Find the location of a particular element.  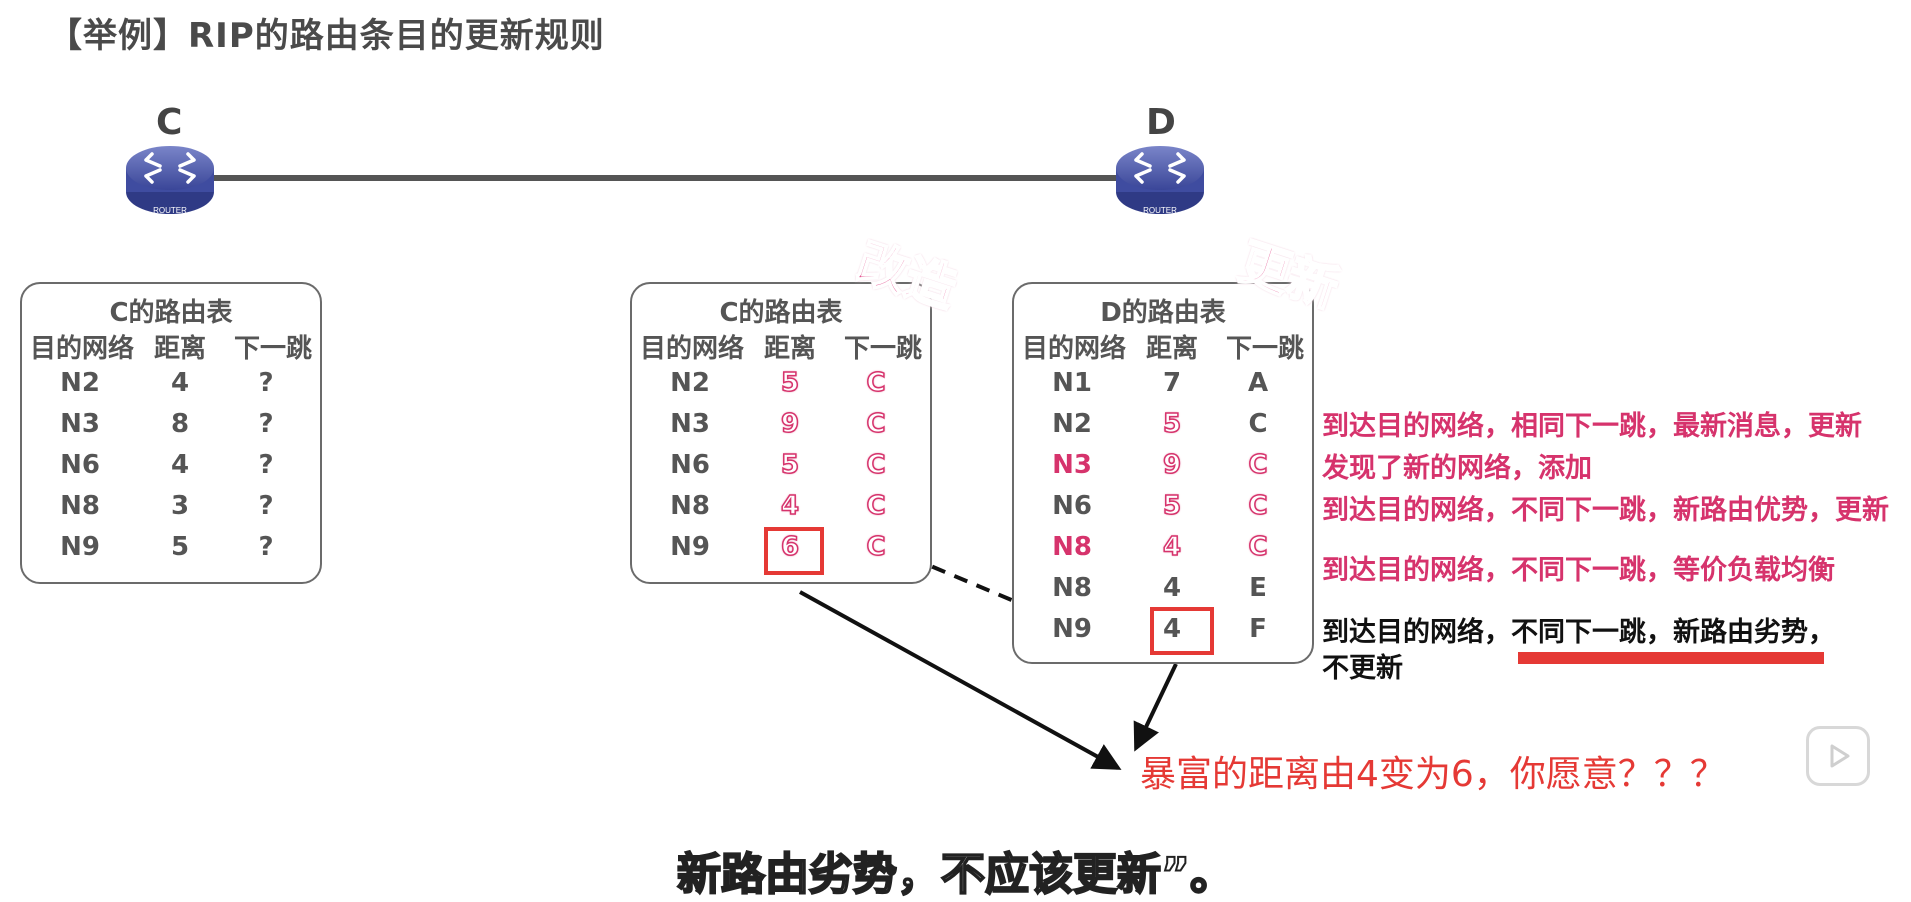

note-no-update: 不更新 is located at coordinates (1362, 668).